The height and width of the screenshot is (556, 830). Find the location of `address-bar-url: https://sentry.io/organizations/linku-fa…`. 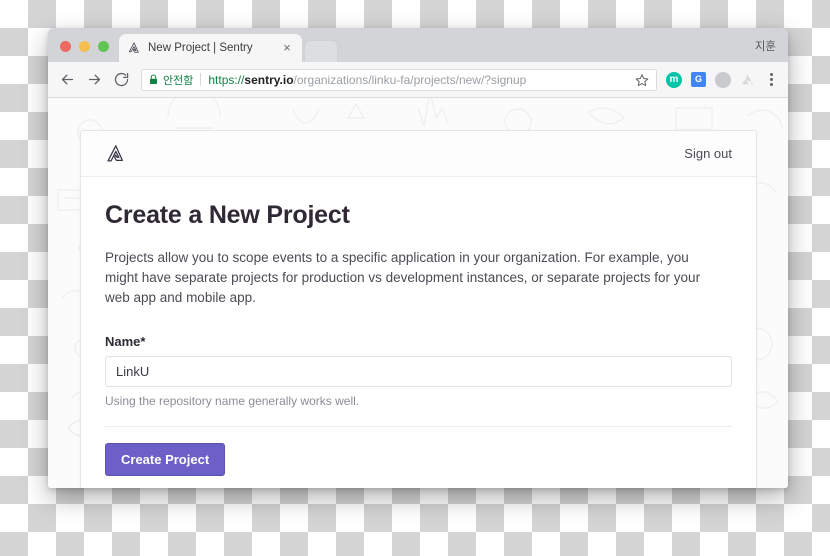

address-bar-url: https://sentry.io/organizations/linku-fa… is located at coordinates (419, 80).